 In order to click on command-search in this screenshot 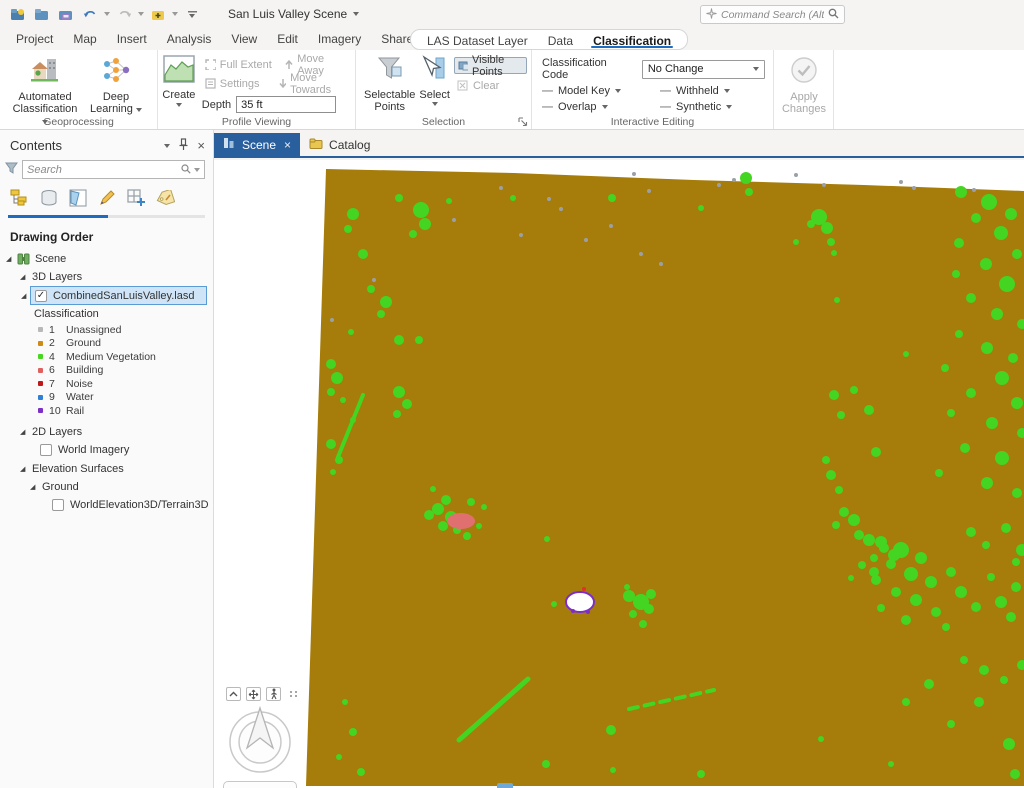, I will do `click(772, 14)`.